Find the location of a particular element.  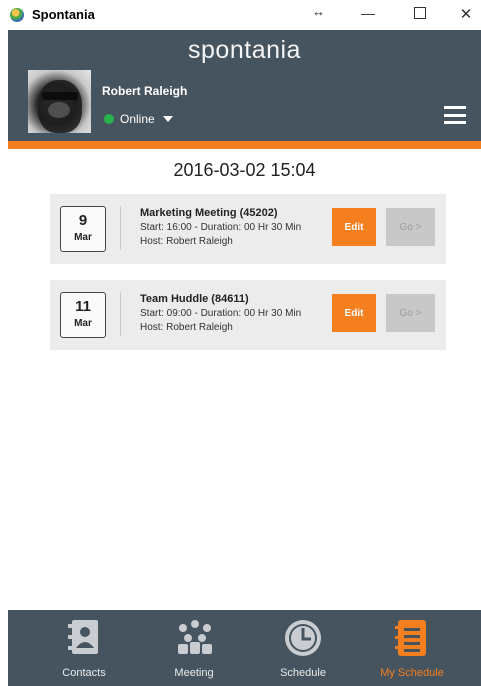

meeting-title: Team Huddle (84611) is located at coordinates (194, 299).